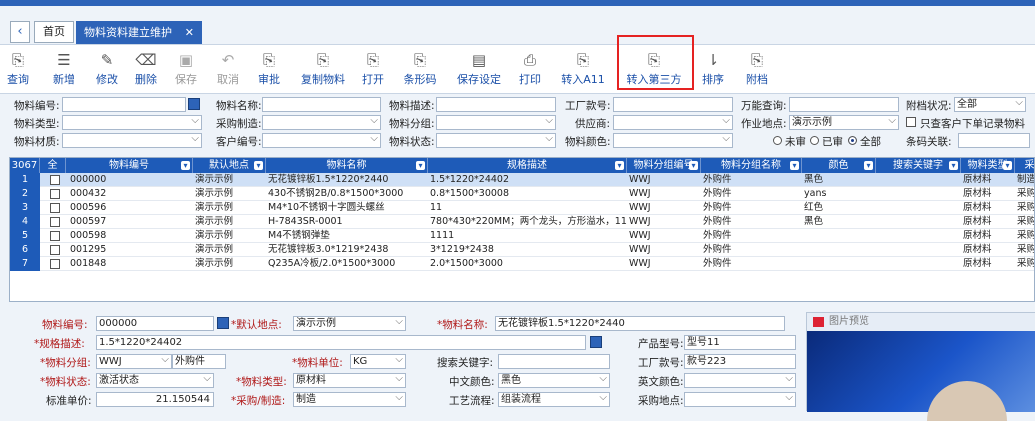 This screenshot has height=421, width=1035. Describe the element at coordinates (664, 165) in the screenshot. I see `col-header: 物料分组编号▾` at that location.